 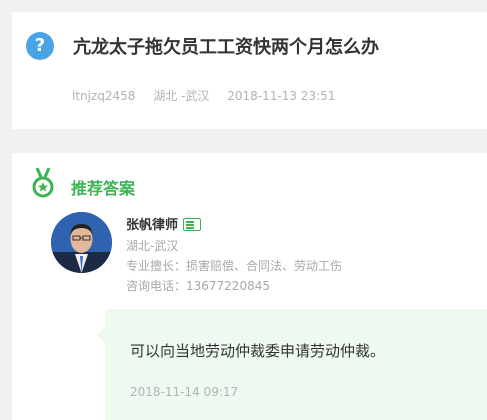 What do you see at coordinates (258, 351) in the screenshot?
I see `answer-text: 可以向当地劳动仲裁委申请劳动仲裁。` at bounding box center [258, 351].